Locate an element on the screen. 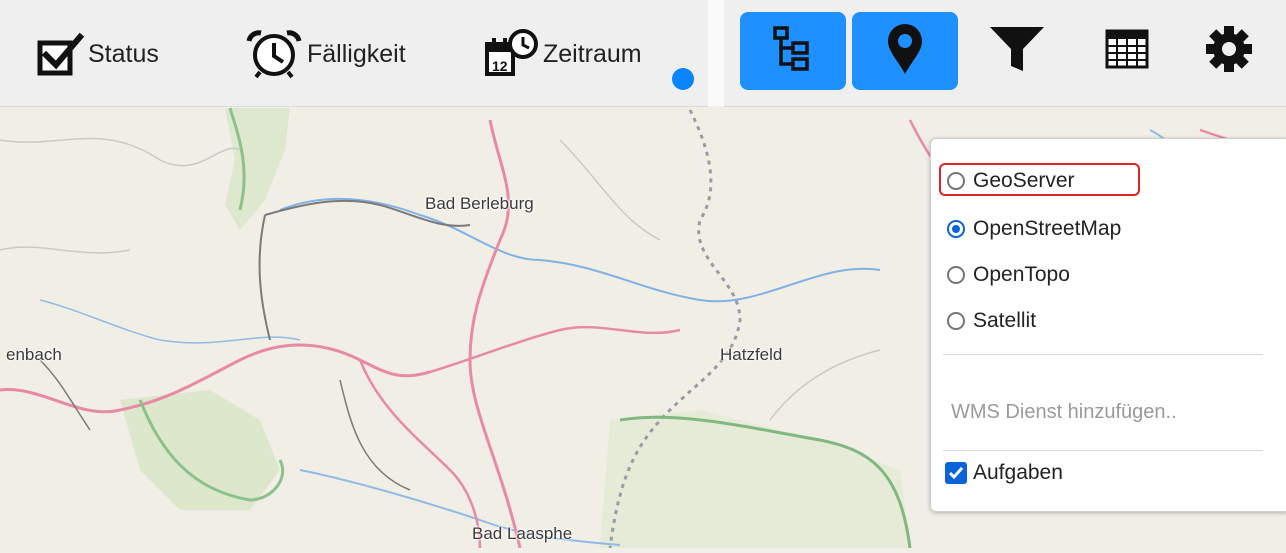 The height and width of the screenshot is (553, 1286). gear-icon is located at coordinates (1229, 51).